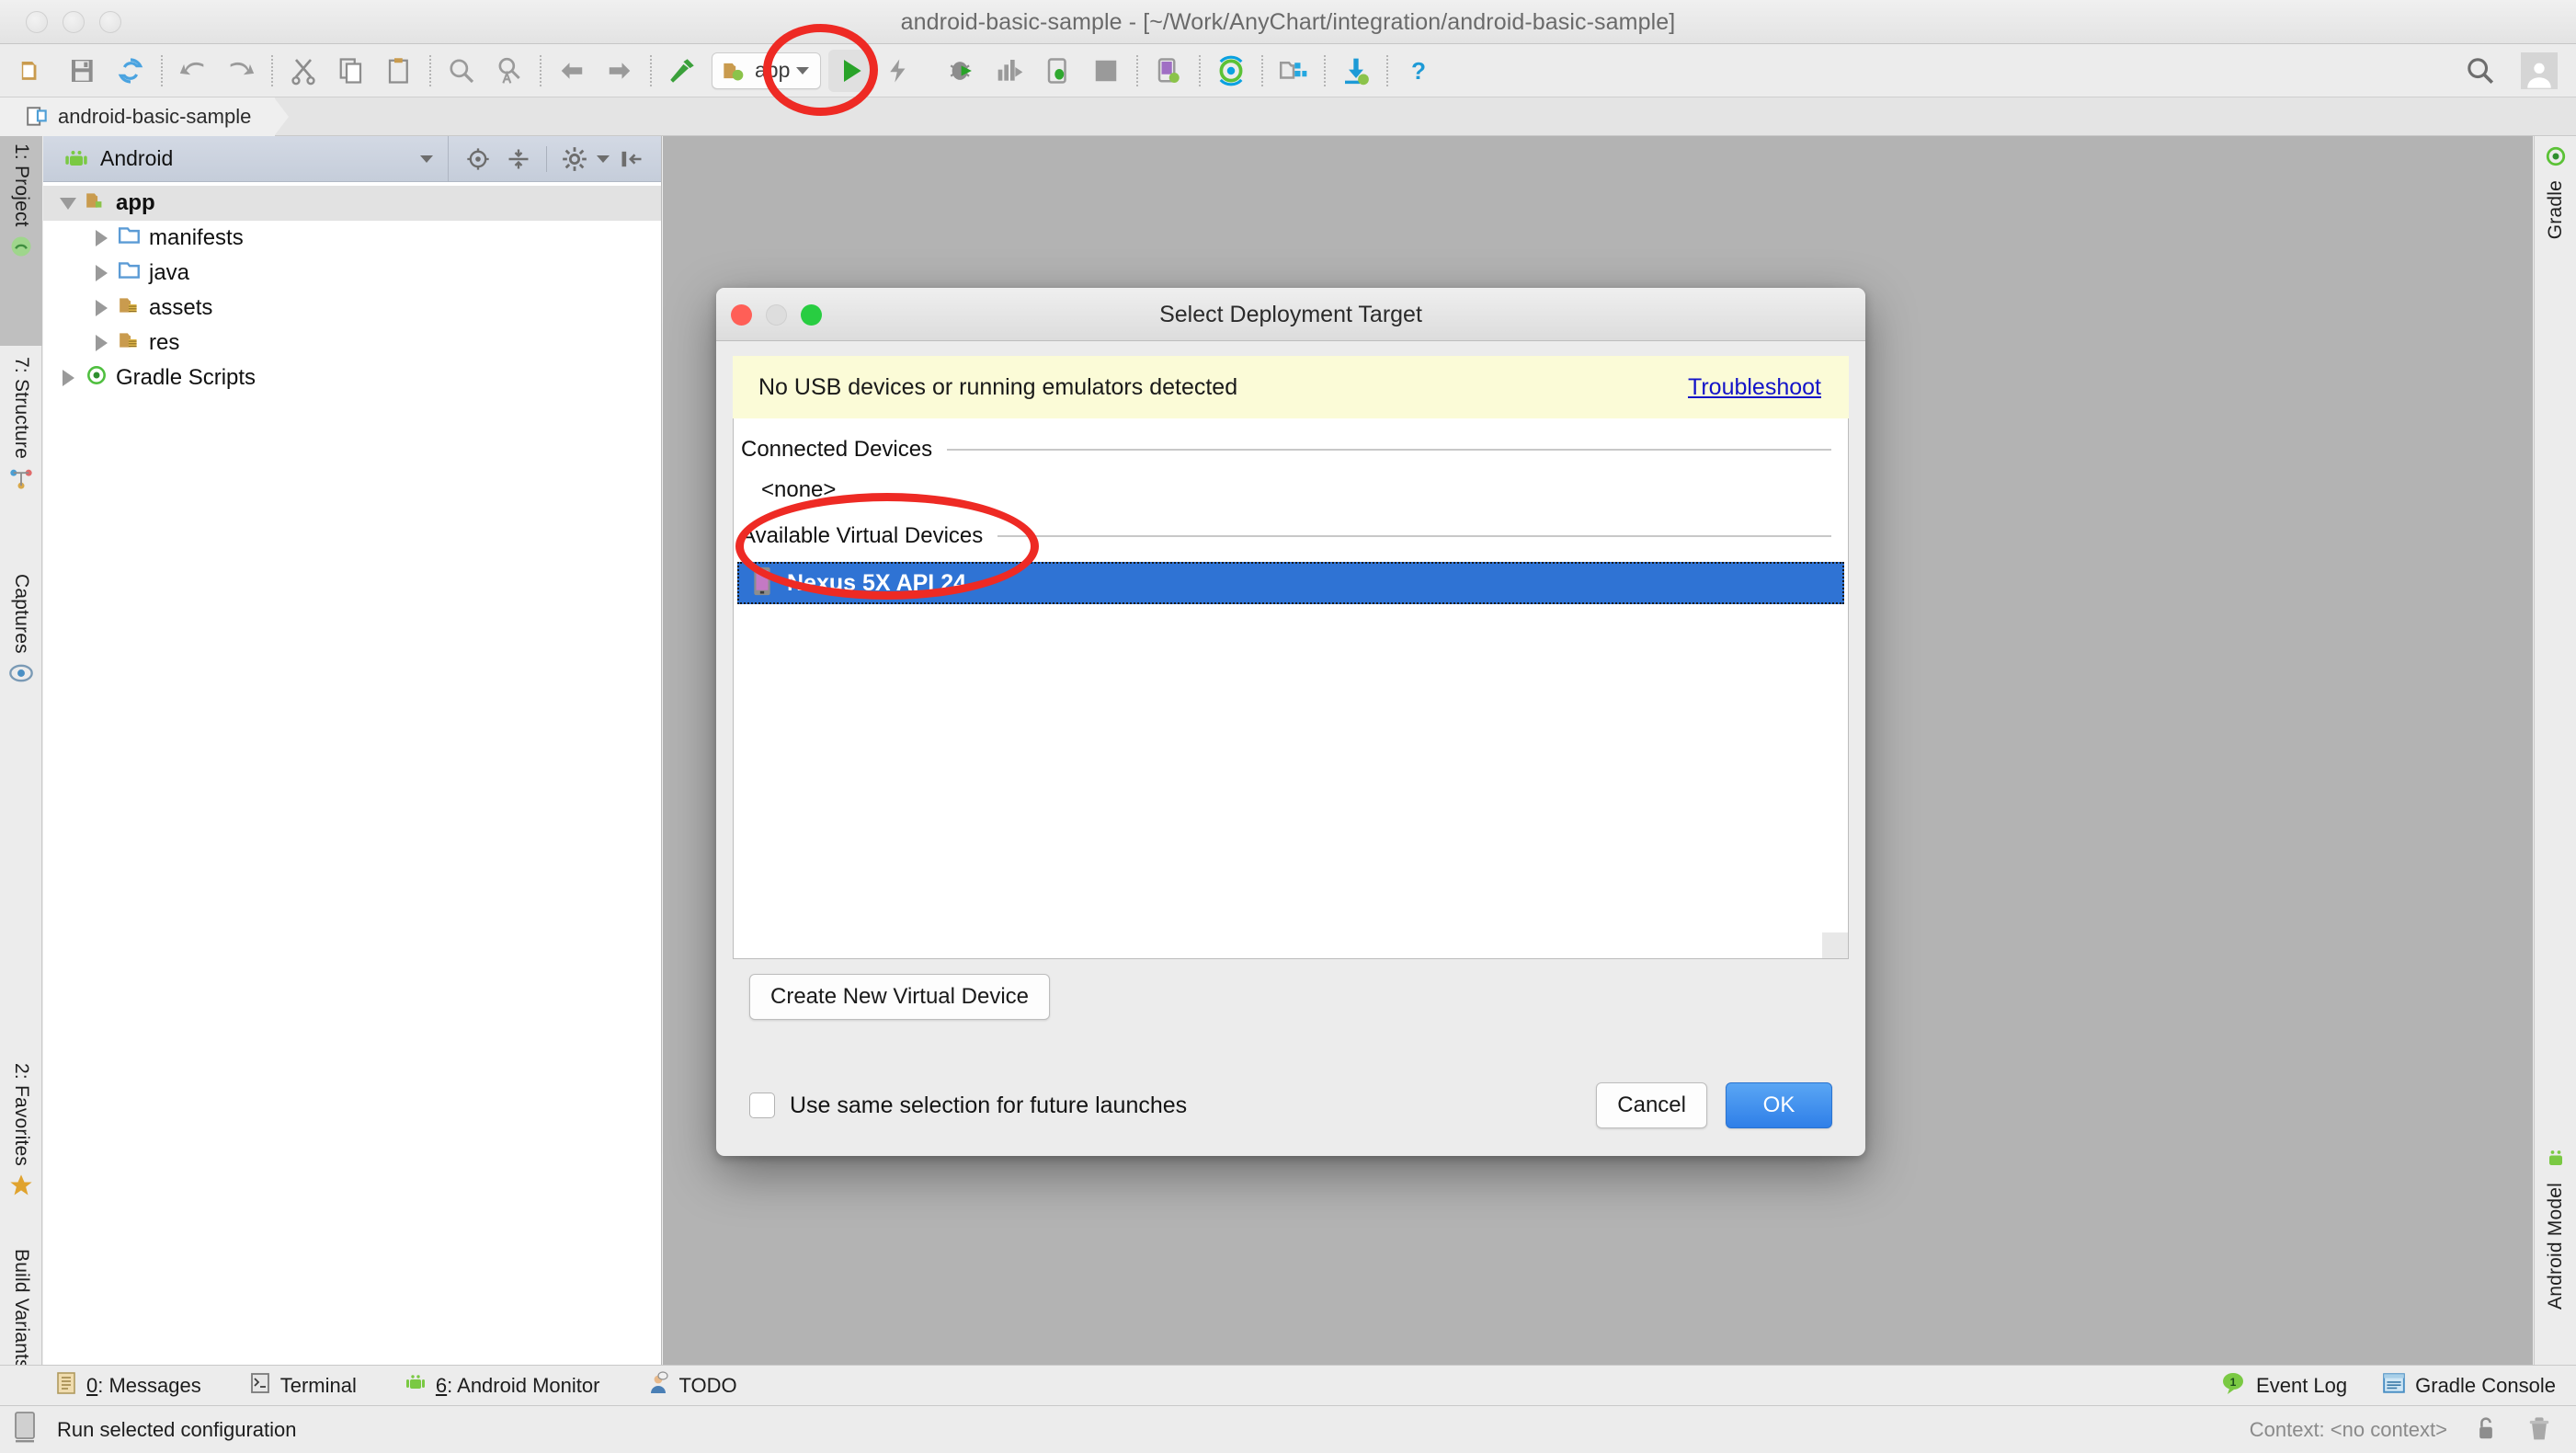 The height and width of the screenshot is (1453, 2576). What do you see at coordinates (352, 273) in the screenshot?
I see `tree-node-java: java` at bounding box center [352, 273].